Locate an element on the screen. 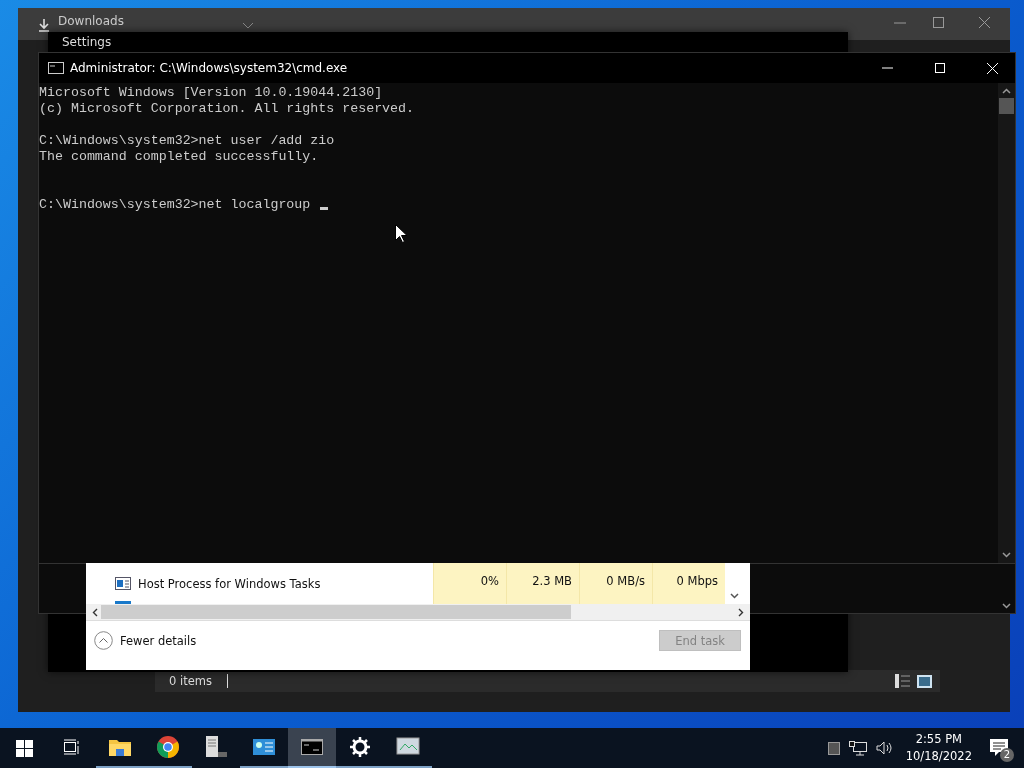 This screenshot has width=1024, height=768. item-count: 0 items is located at coordinates (198, 681).